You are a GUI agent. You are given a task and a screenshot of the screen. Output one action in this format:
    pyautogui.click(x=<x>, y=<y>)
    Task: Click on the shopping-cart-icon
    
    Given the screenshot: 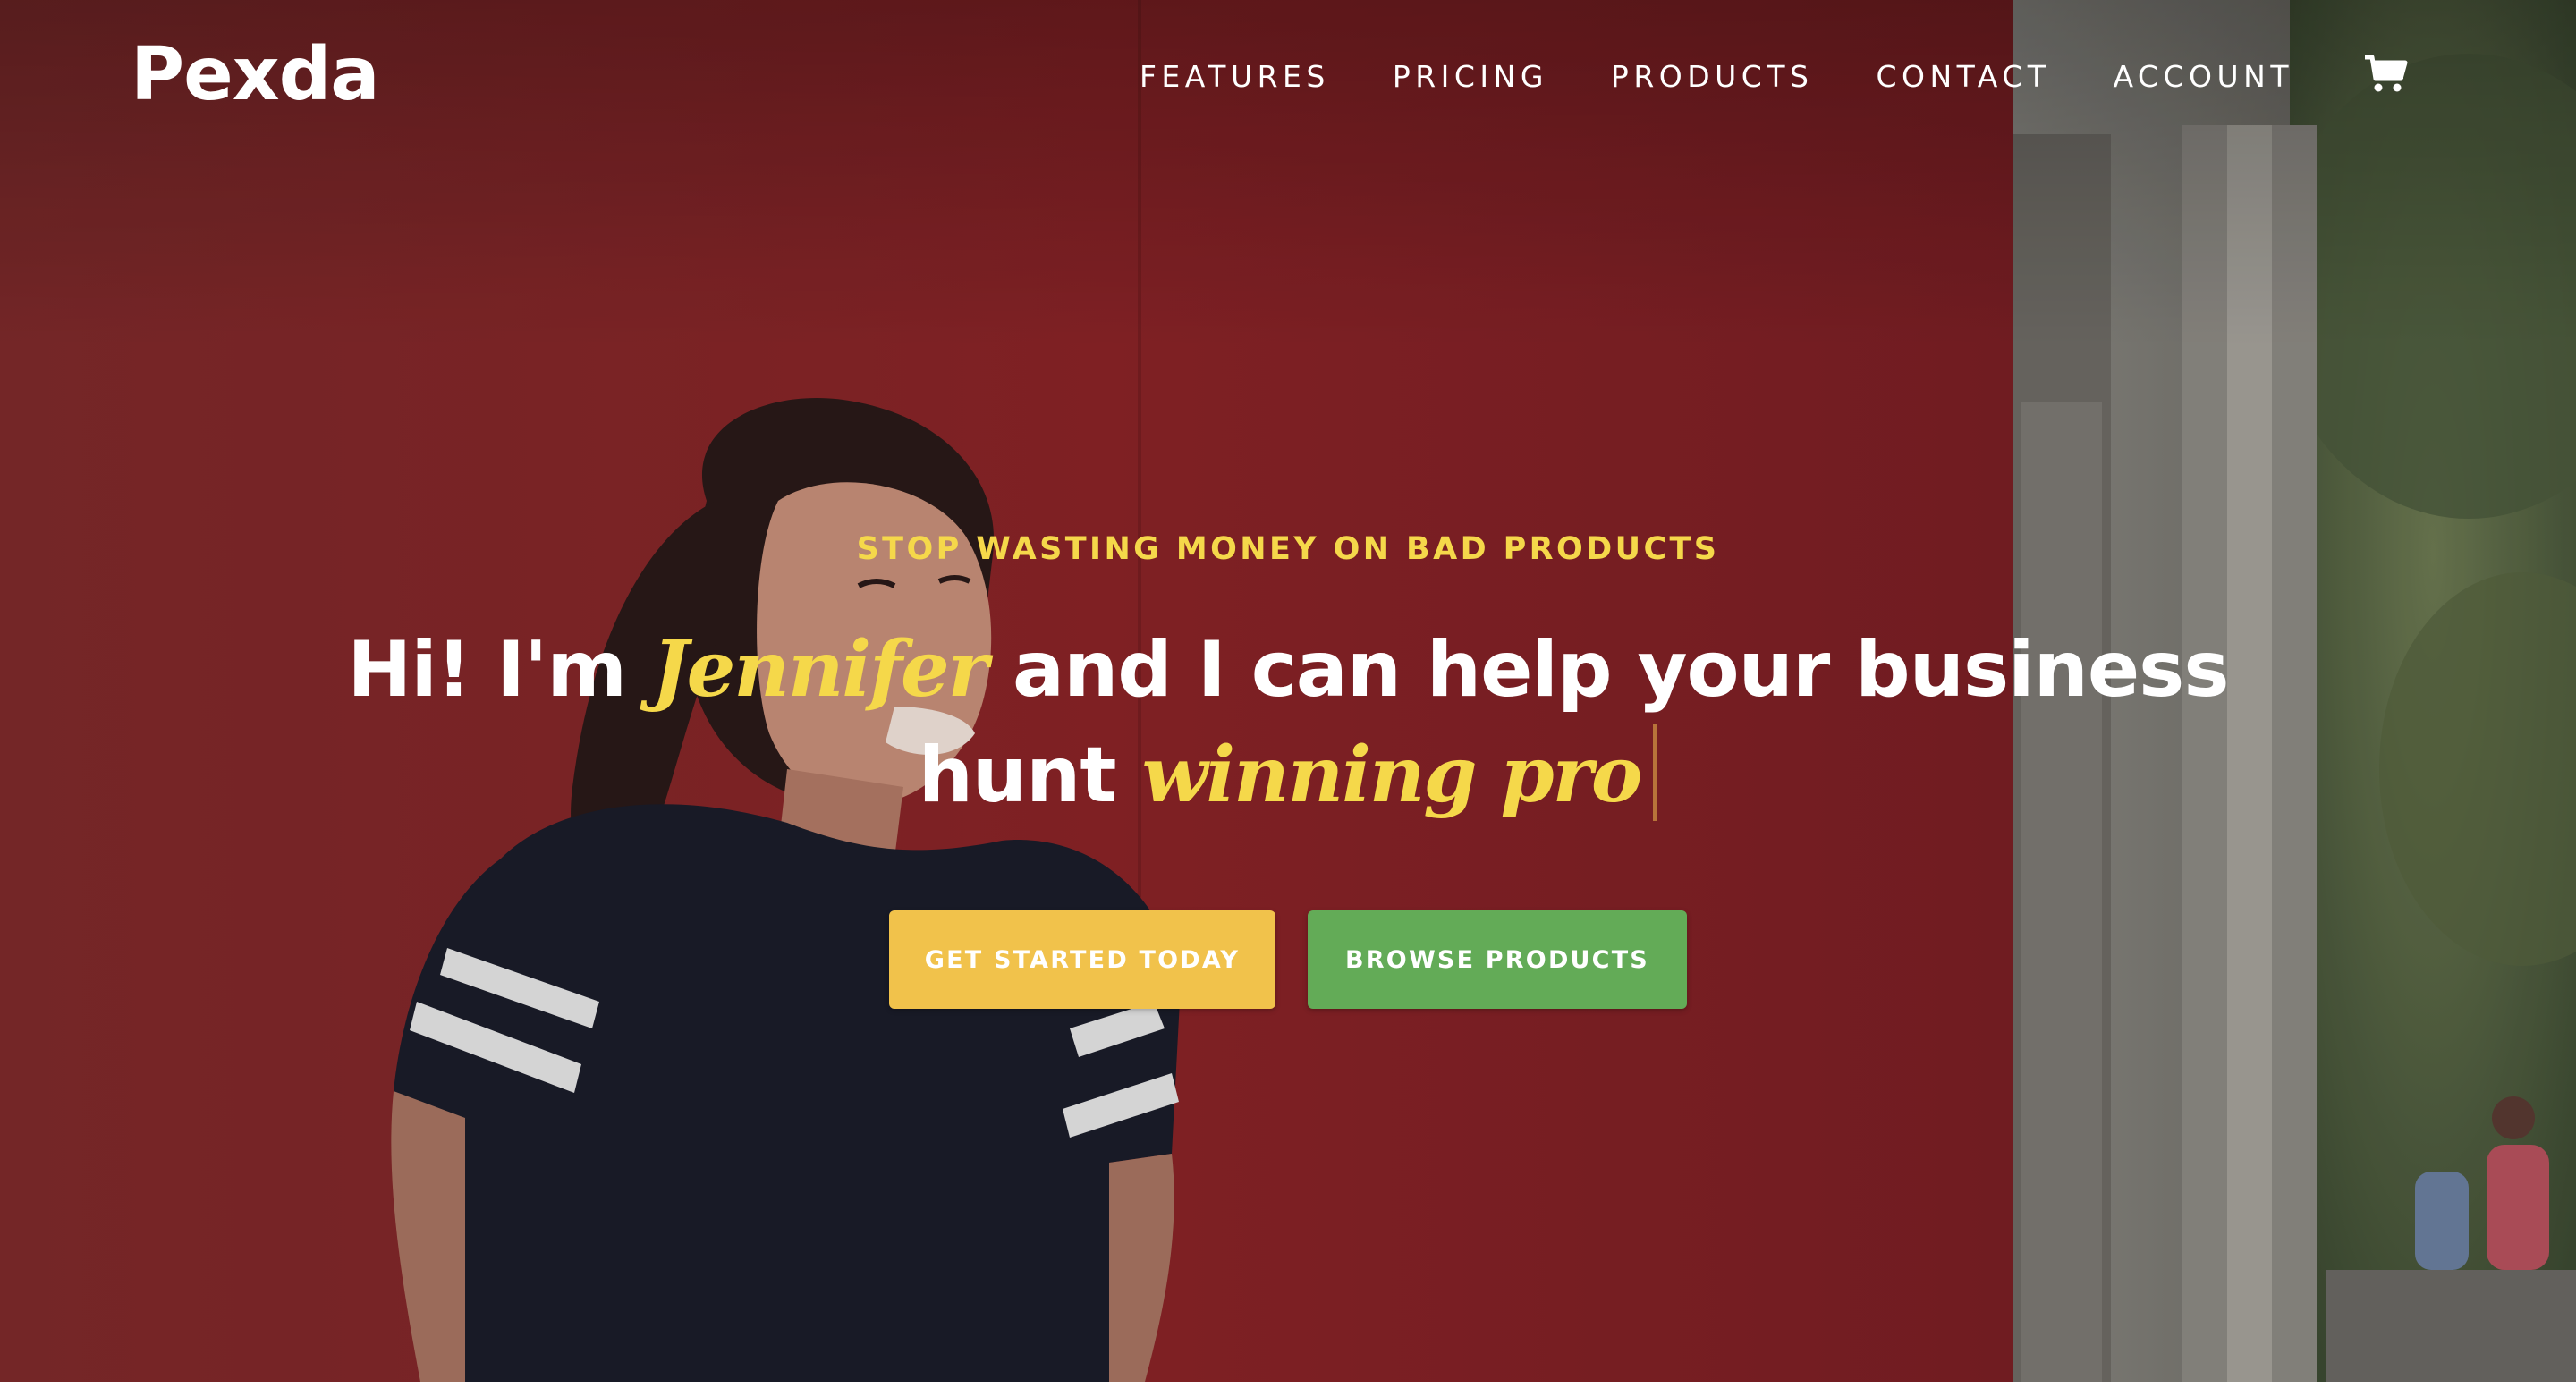 What is the action you would take?
    pyautogui.click(x=2385, y=75)
    